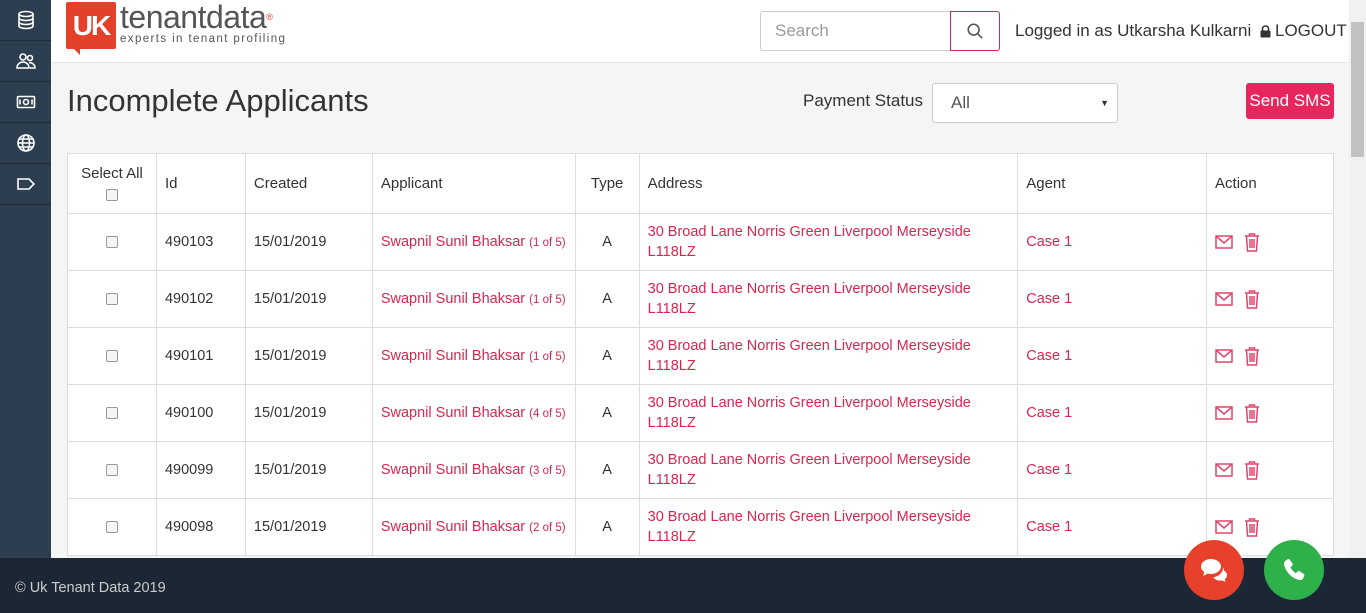 The height and width of the screenshot is (613, 1366). What do you see at coordinates (975, 31) in the screenshot?
I see `search-button` at bounding box center [975, 31].